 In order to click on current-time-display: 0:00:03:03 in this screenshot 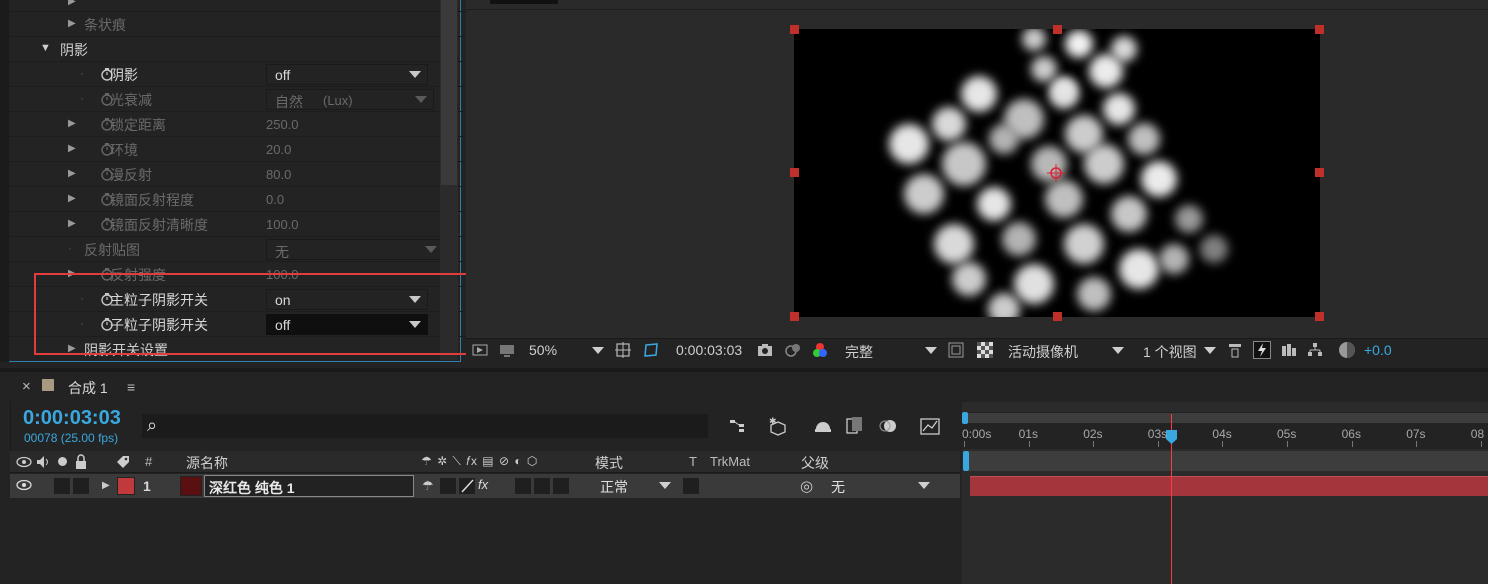, I will do `click(72, 418)`.